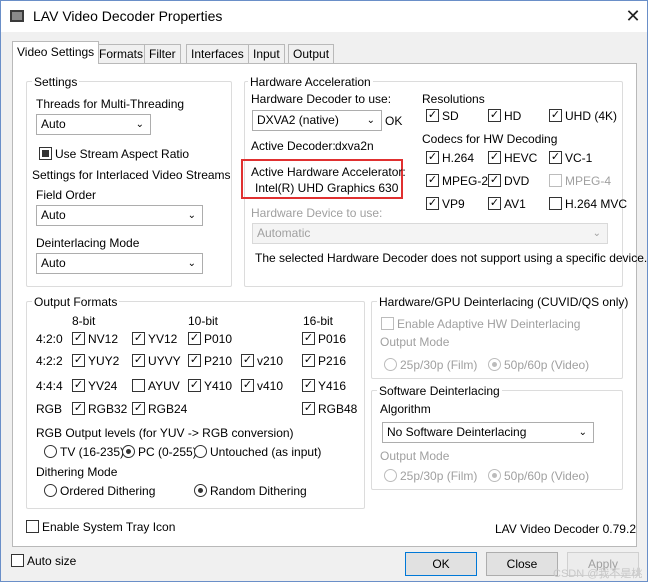 The height and width of the screenshot is (582, 648). Describe the element at coordinates (84, 321) in the screenshot. I see `col-8bit-label: 8-bit` at that location.